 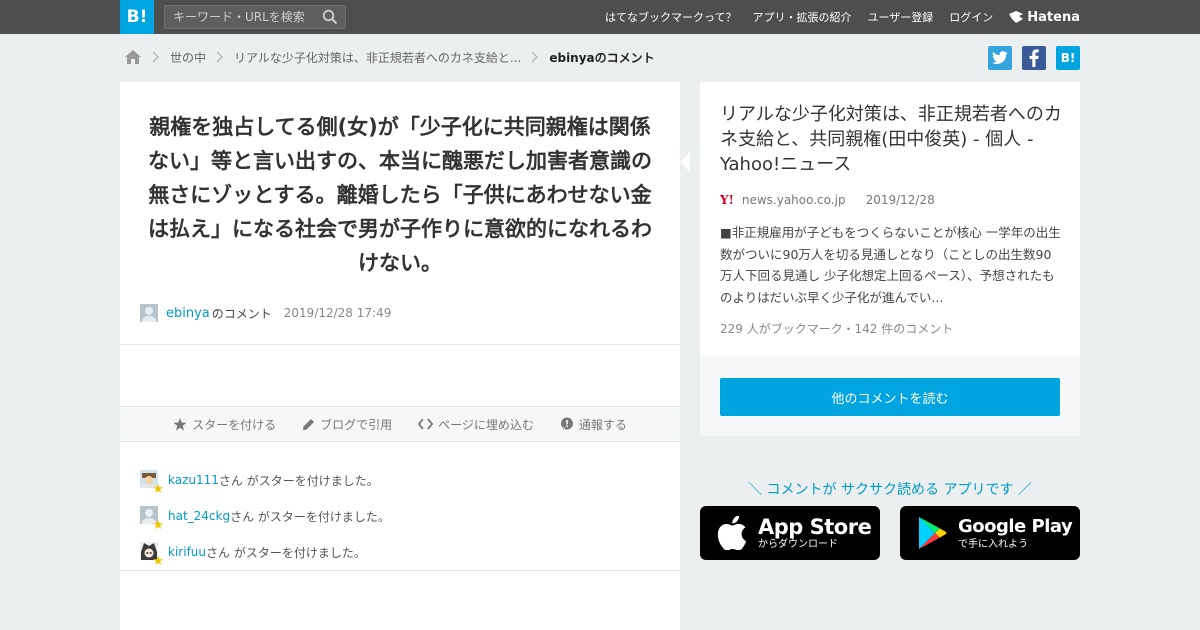 I want to click on list-item: ★ hat_24ckg さん がスターを付けました。, so click(x=265, y=516).